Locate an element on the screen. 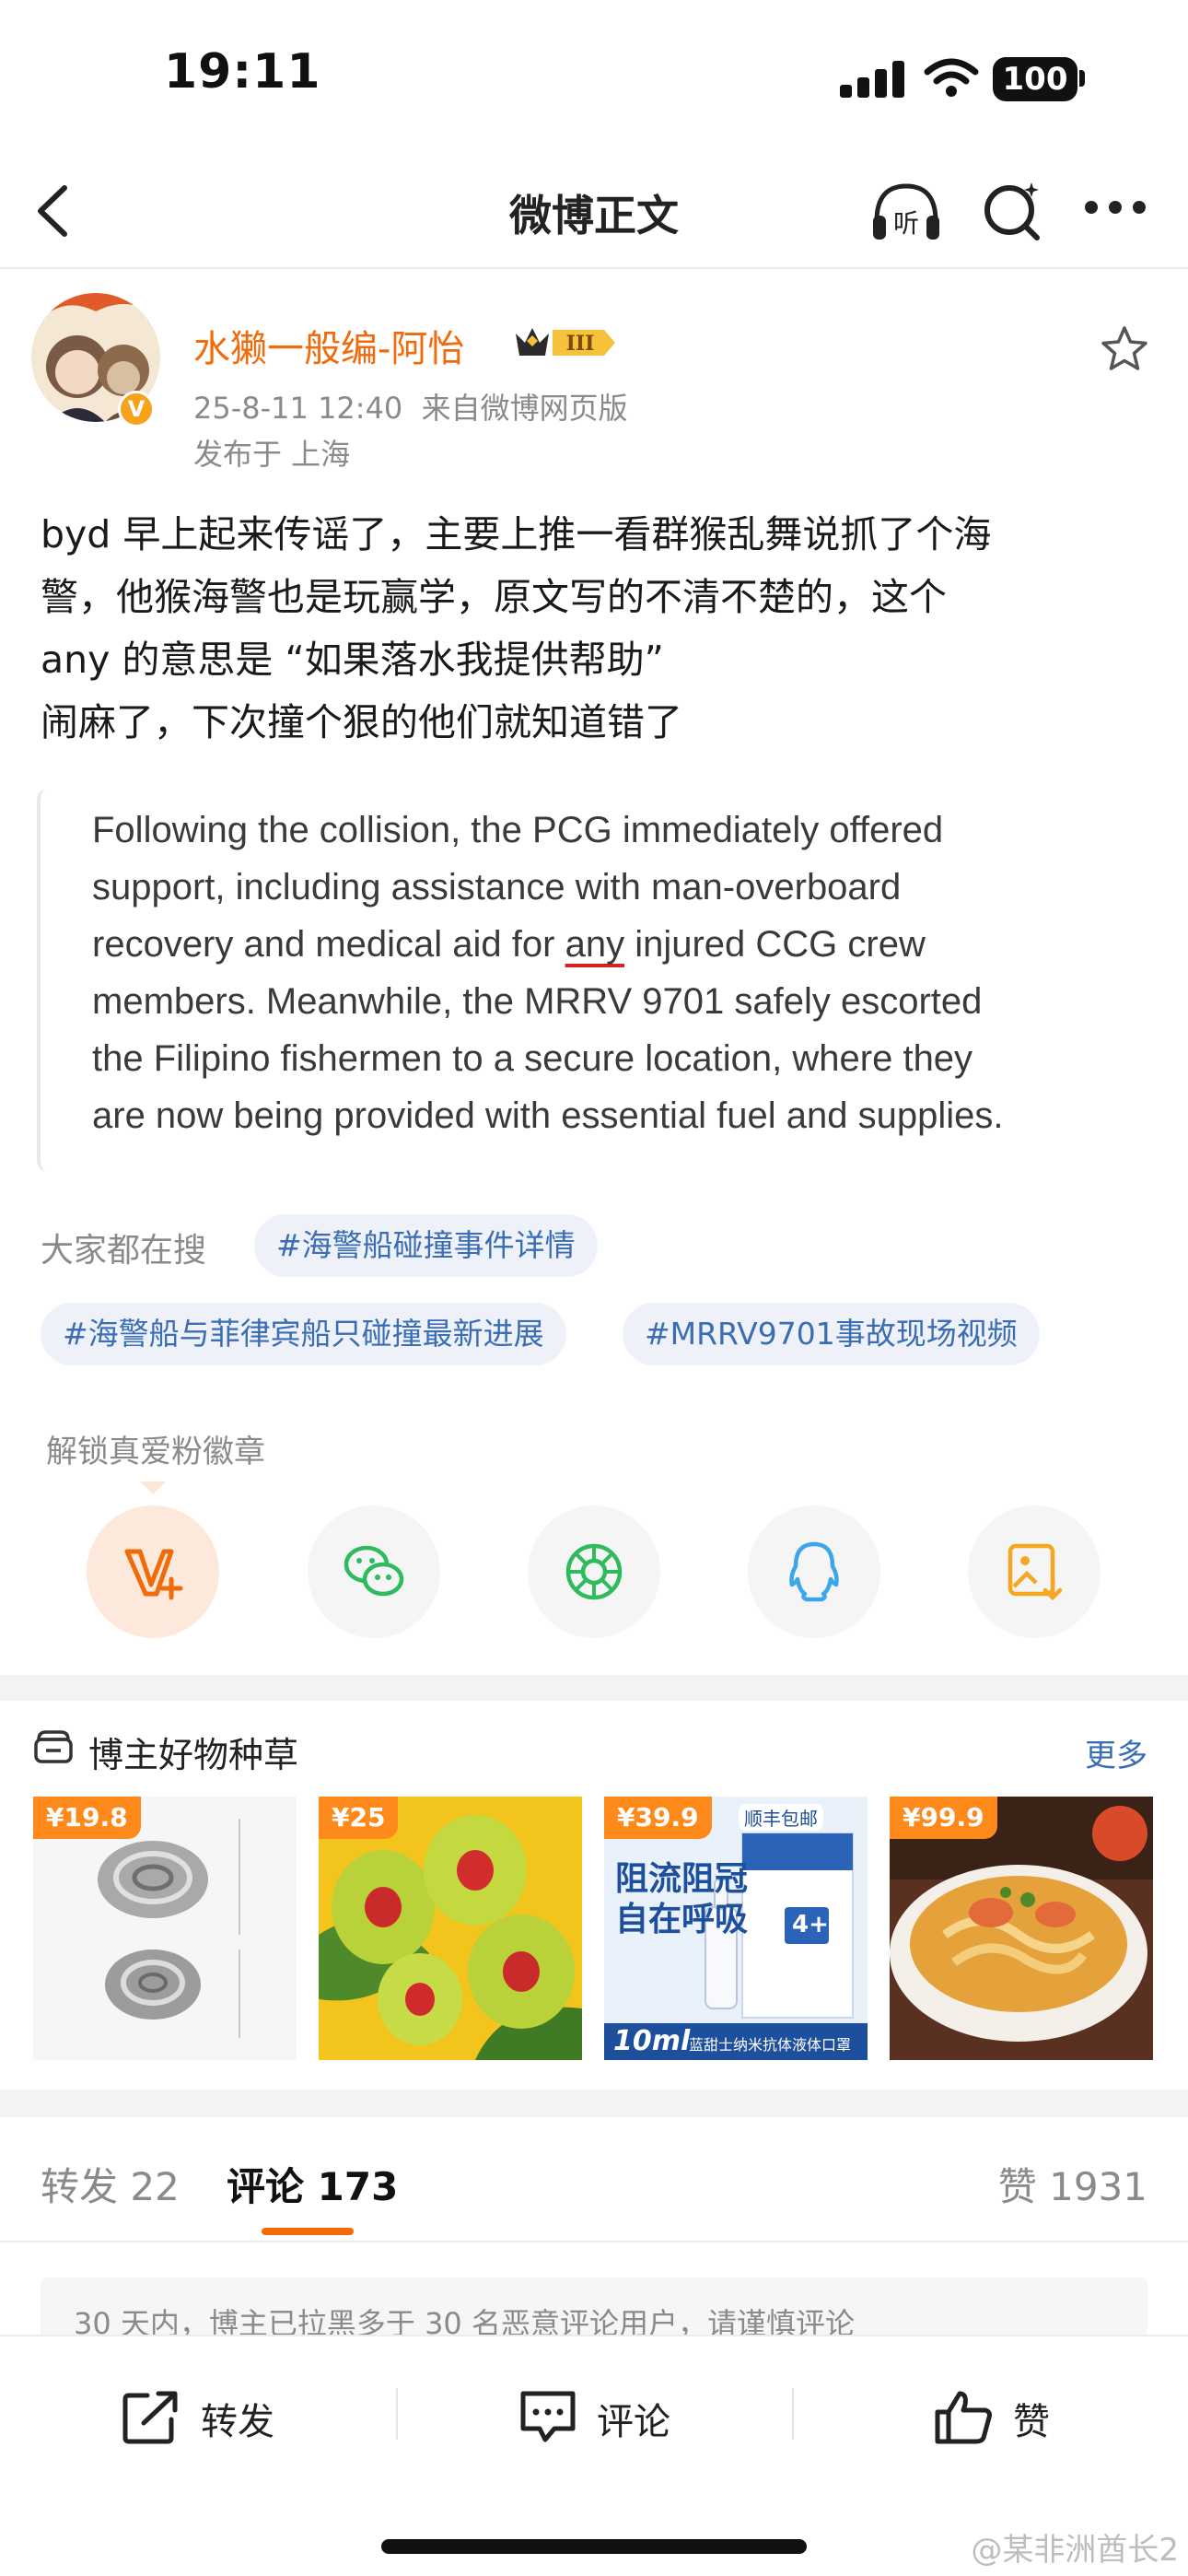 This screenshot has height=2576, width=1188. author-name: 水獭一般编-阿怡 is located at coordinates (328, 345).